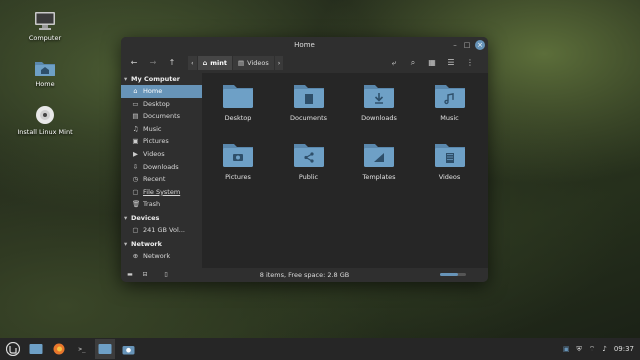 Image resolution: width=640 pixels, height=360 pixels. I want to click on taskbar-screenshot-button, so click(128, 349).